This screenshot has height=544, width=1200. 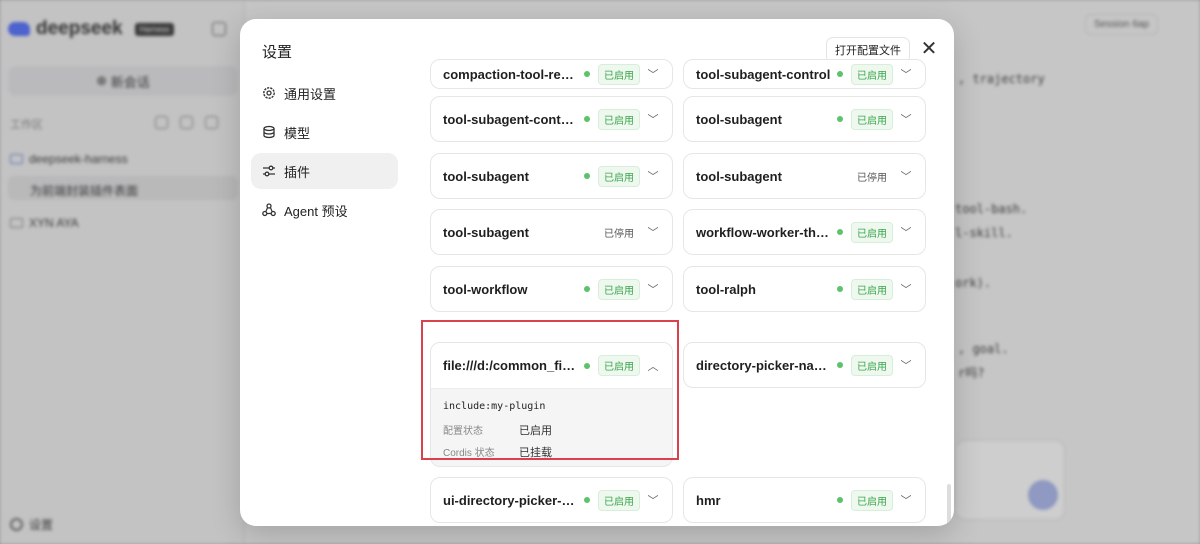 I want to click on plugin-details: include:my-plugin 配置状态 已启用 Cordis 状态 已挂载, so click(x=551, y=427).